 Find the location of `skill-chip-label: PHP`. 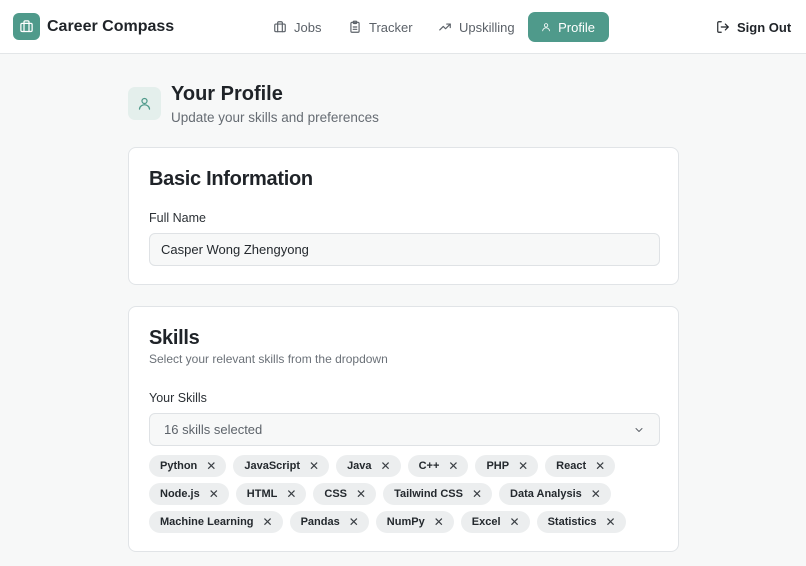

skill-chip-label: PHP is located at coordinates (498, 466).